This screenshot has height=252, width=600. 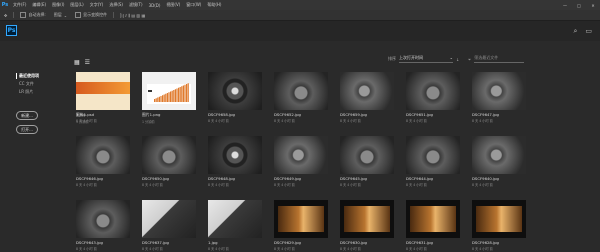 I want to click on maximize-button: □, so click(x=579, y=5).